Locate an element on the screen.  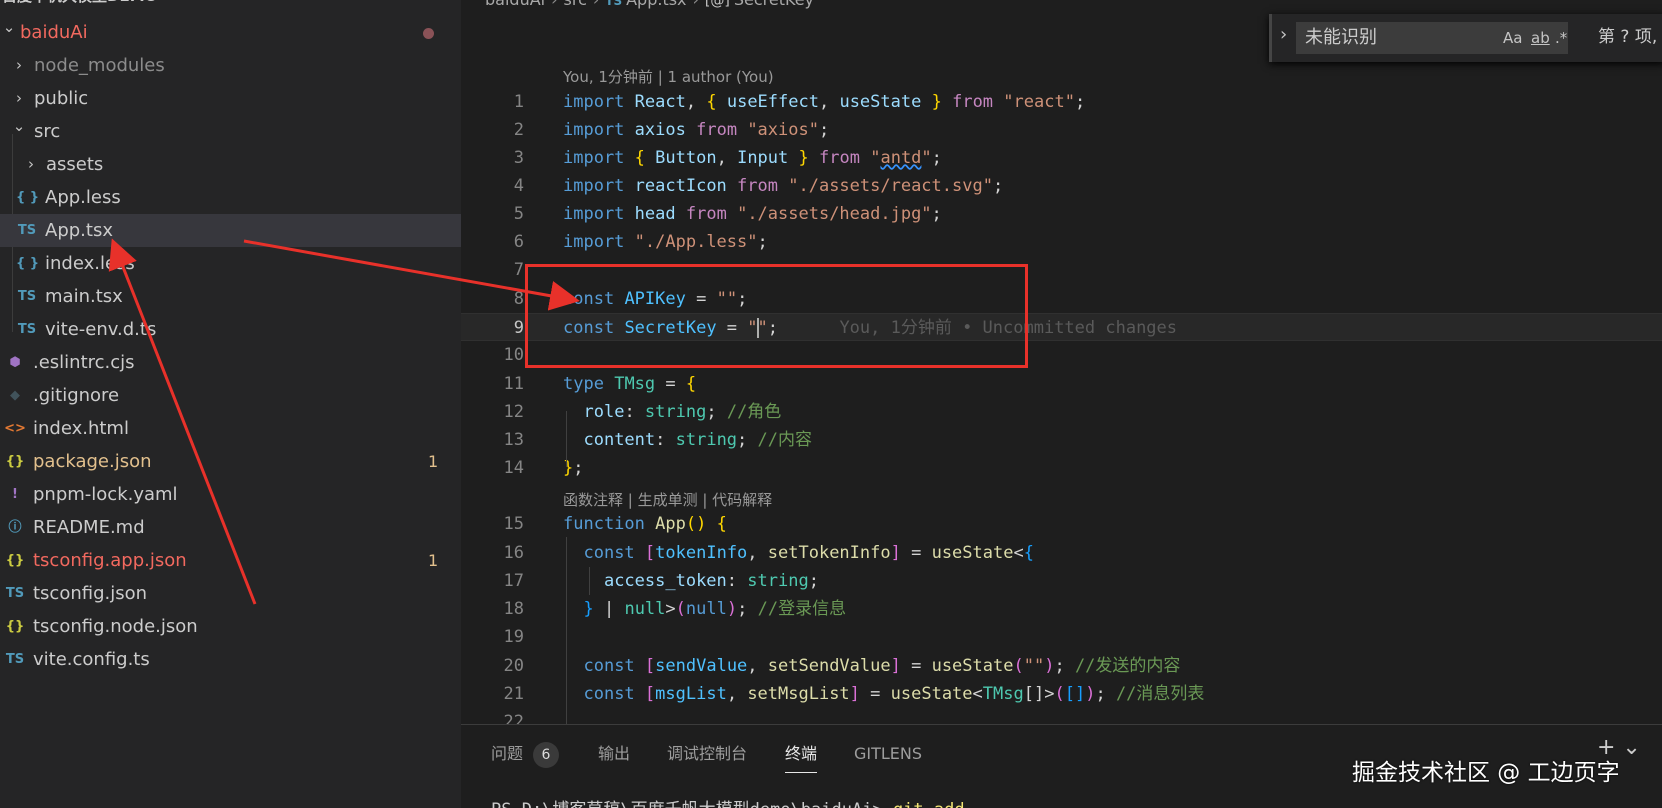
tree-item: {} tsconfig.app.json 1 is located at coordinates (230, 560).